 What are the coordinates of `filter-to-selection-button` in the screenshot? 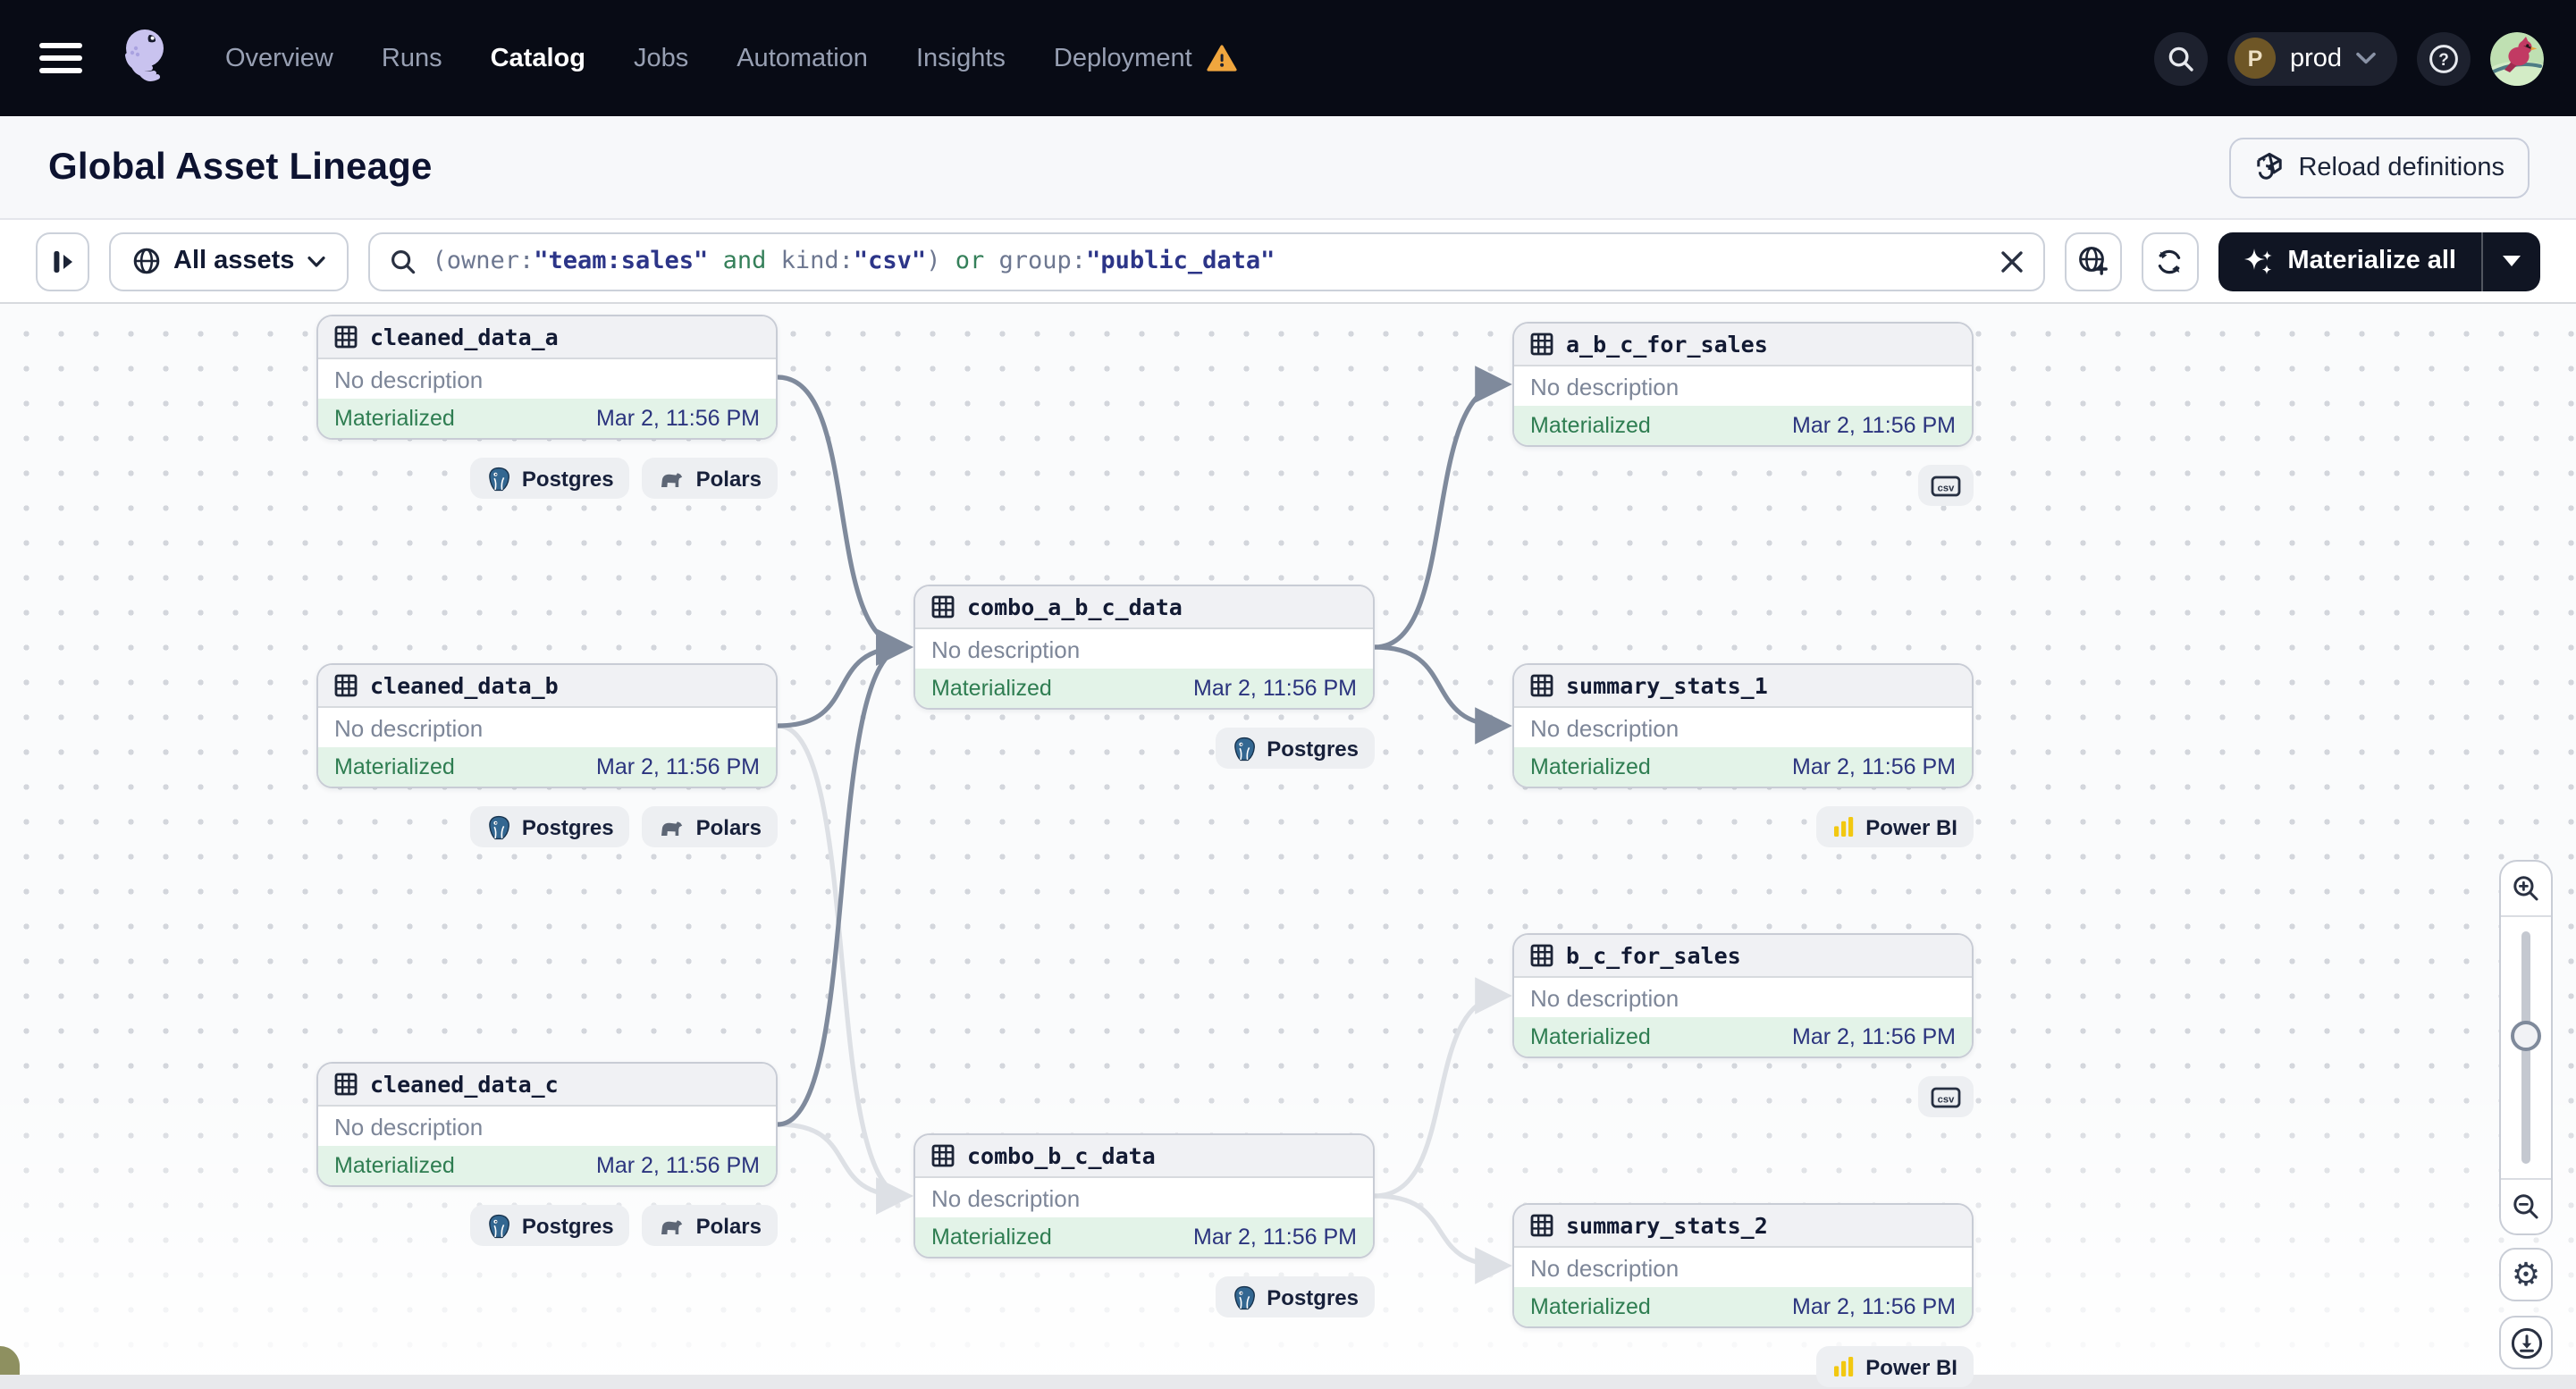 It's located at (2093, 261).